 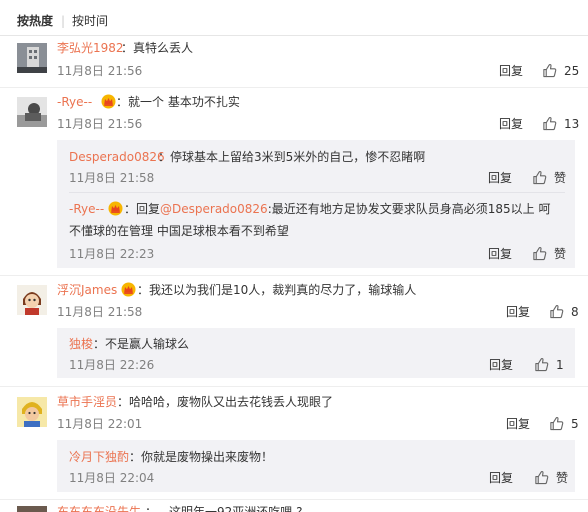 What do you see at coordinates (562, 71) in the screenshot?
I see `like-button: 25` at bounding box center [562, 71].